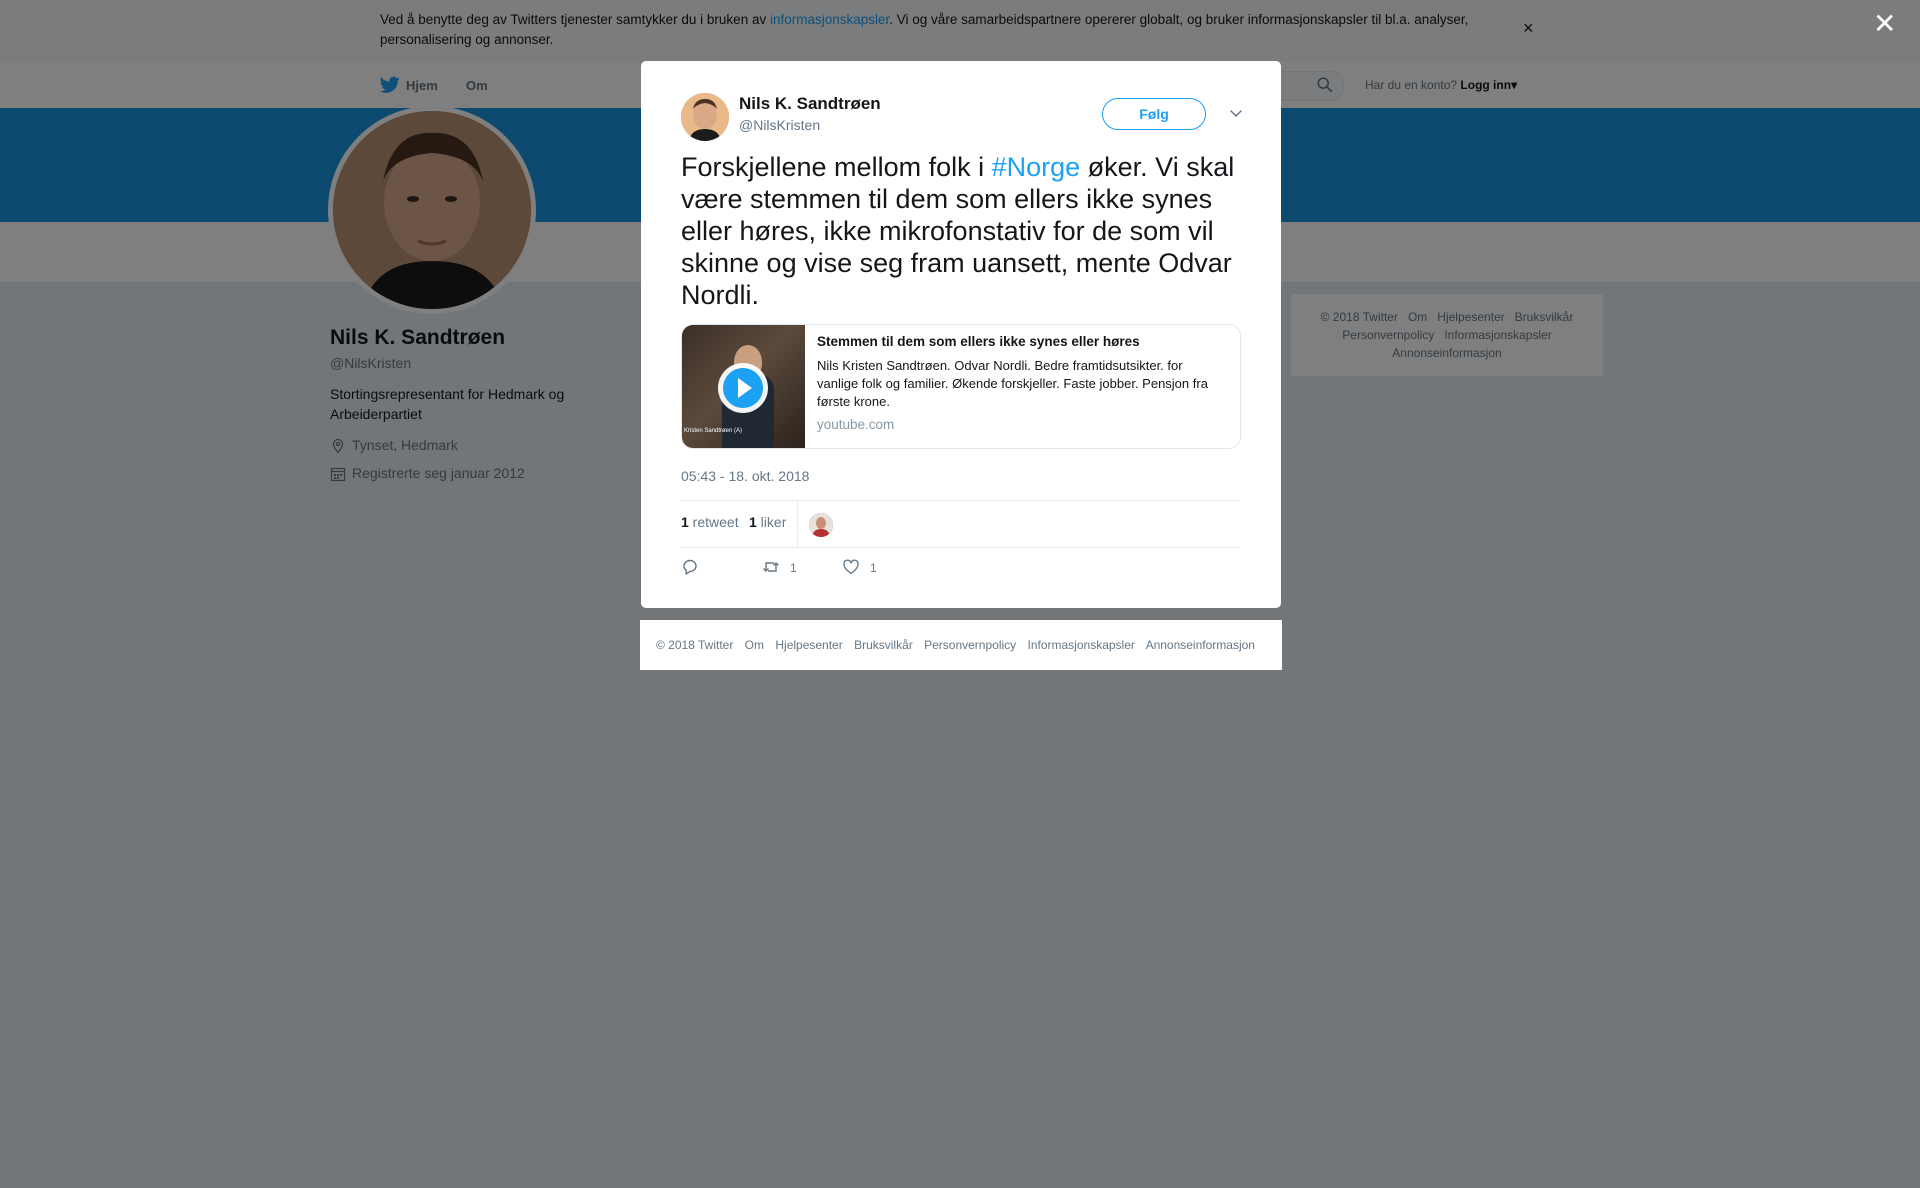  What do you see at coordinates (694, 645) in the screenshot?
I see `footer-link: © 2018 Twitter` at bounding box center [694, 645].